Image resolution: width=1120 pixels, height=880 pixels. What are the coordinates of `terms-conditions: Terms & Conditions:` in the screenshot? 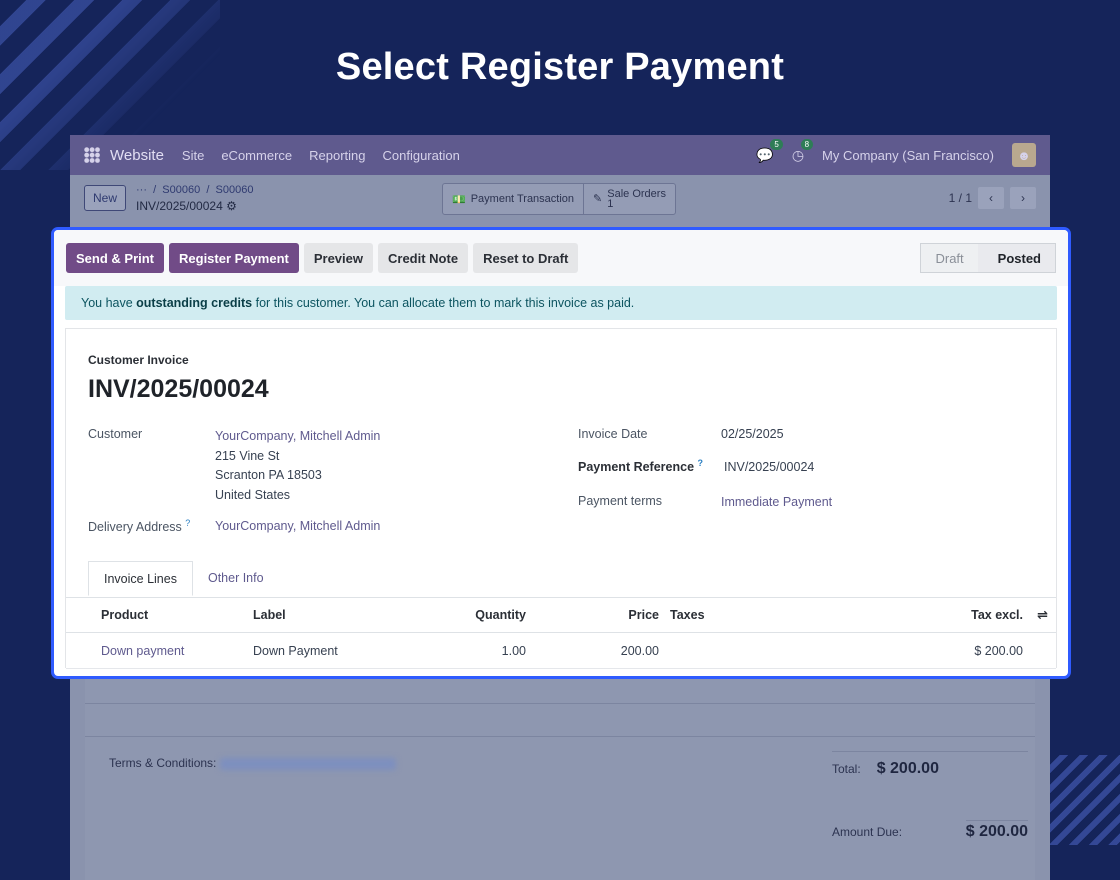 It's located at (253, 763).